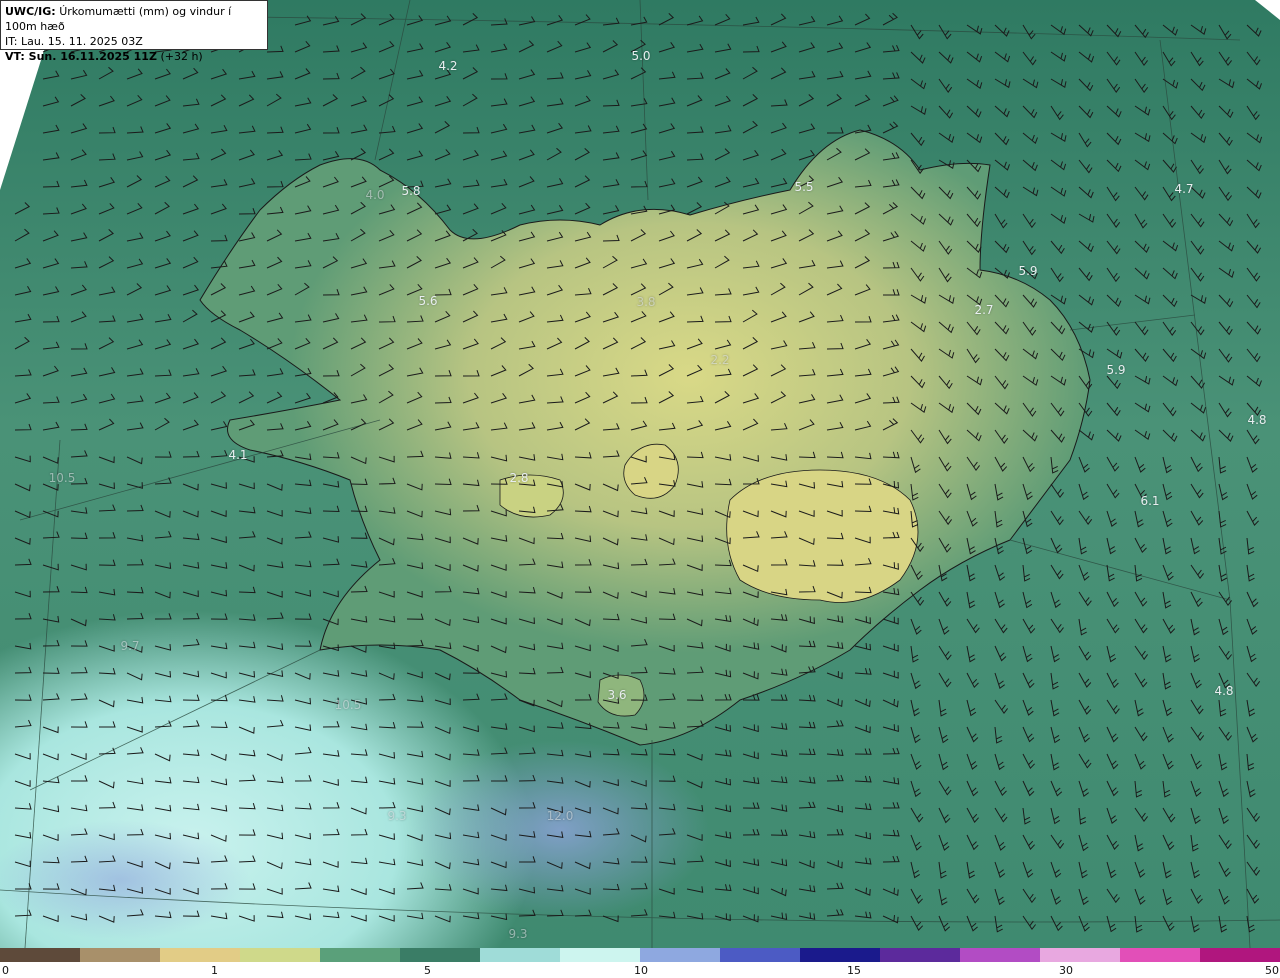 This screenshot has height=978, width=1280. Describe the element at coordinates (448, 66) in the screenshot. I see `map-value-label: 4.2` at that location.